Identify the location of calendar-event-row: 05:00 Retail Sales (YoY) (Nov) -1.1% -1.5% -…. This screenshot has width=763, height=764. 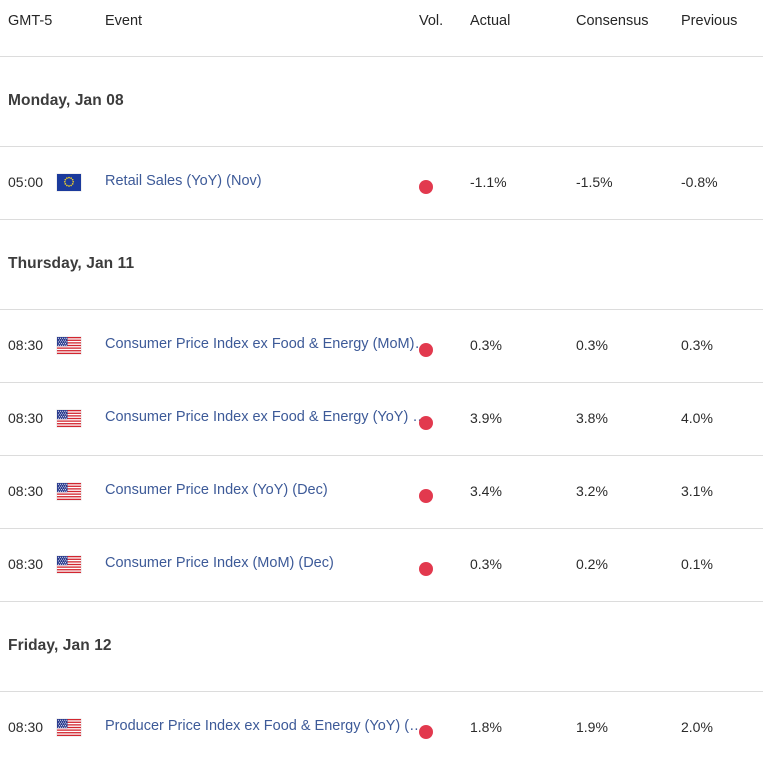
(381, 183).